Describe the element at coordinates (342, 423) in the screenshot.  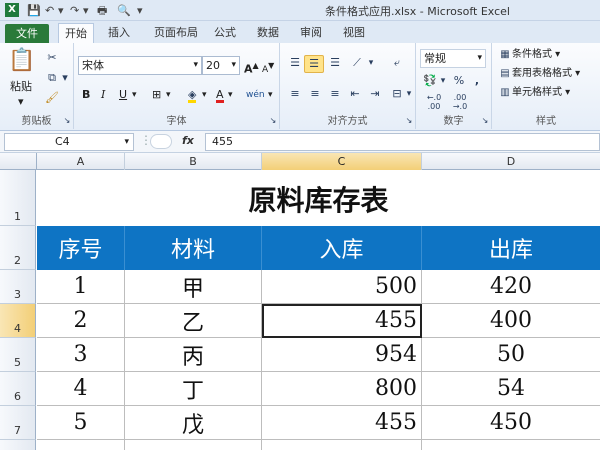
I see `cell-c7: 455` at that location.